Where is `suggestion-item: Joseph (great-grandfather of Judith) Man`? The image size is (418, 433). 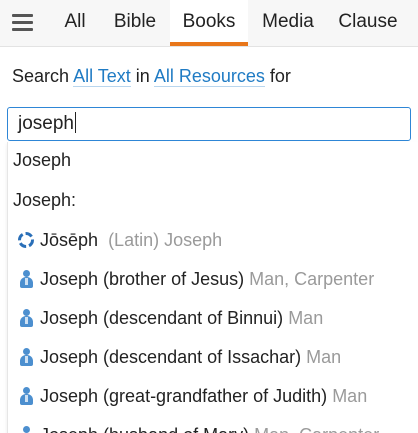 suggestion-item: Joseph (great-grandfather of Judith) Man is located at coordinates (213, 396).